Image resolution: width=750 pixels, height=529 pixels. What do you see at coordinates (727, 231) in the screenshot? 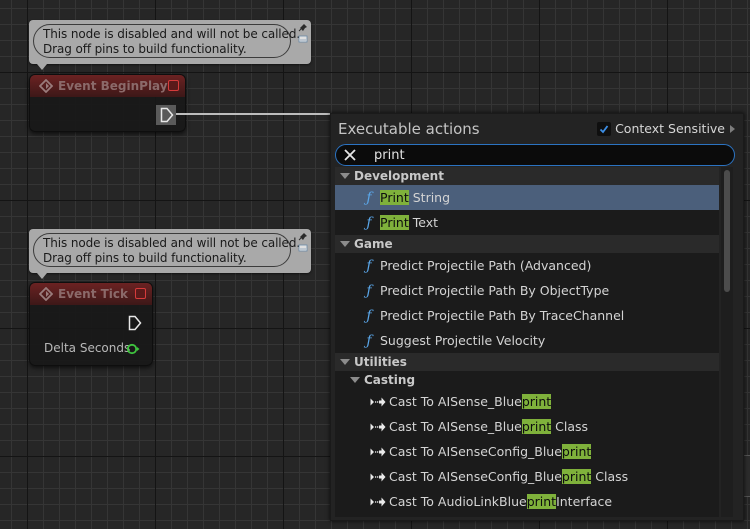
I see `scrollbar-thumb` at bounding box center [727, 231].